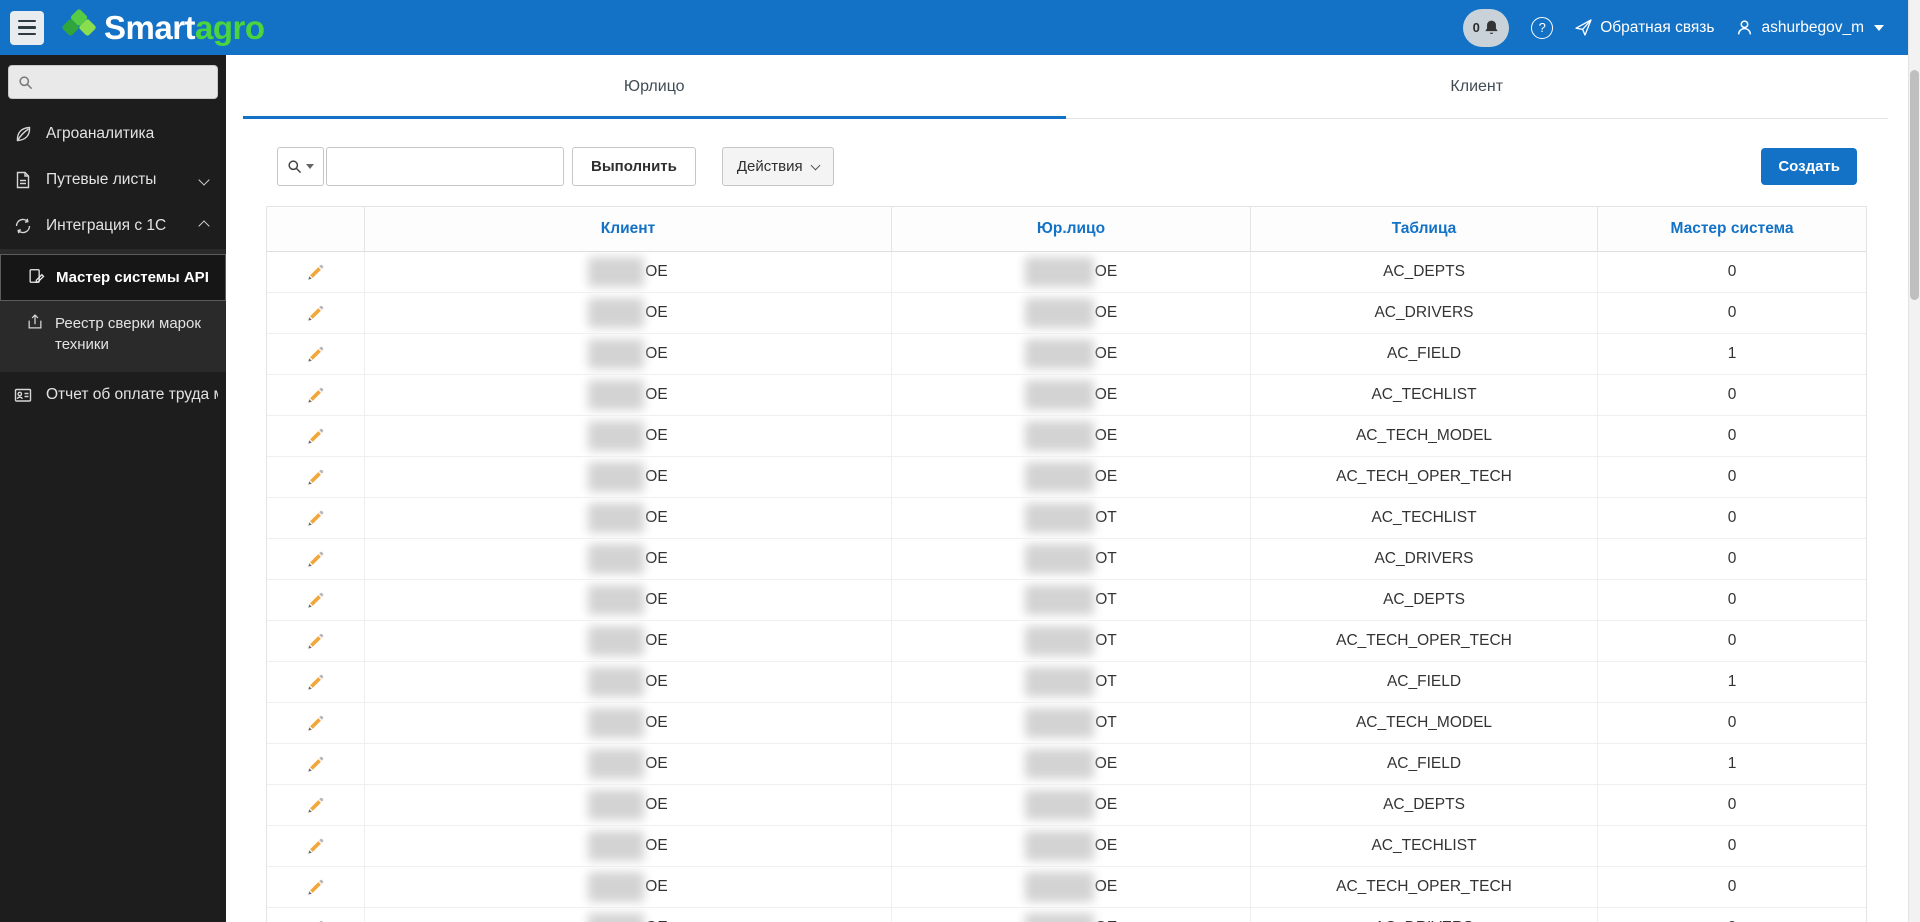 The height and width of the screenshot is (922, 1920). What do you see at coordinates (1106, 558) in the screenshot?
I see `entity-visible-text: ОТ` at bounding box center [1106, 558].